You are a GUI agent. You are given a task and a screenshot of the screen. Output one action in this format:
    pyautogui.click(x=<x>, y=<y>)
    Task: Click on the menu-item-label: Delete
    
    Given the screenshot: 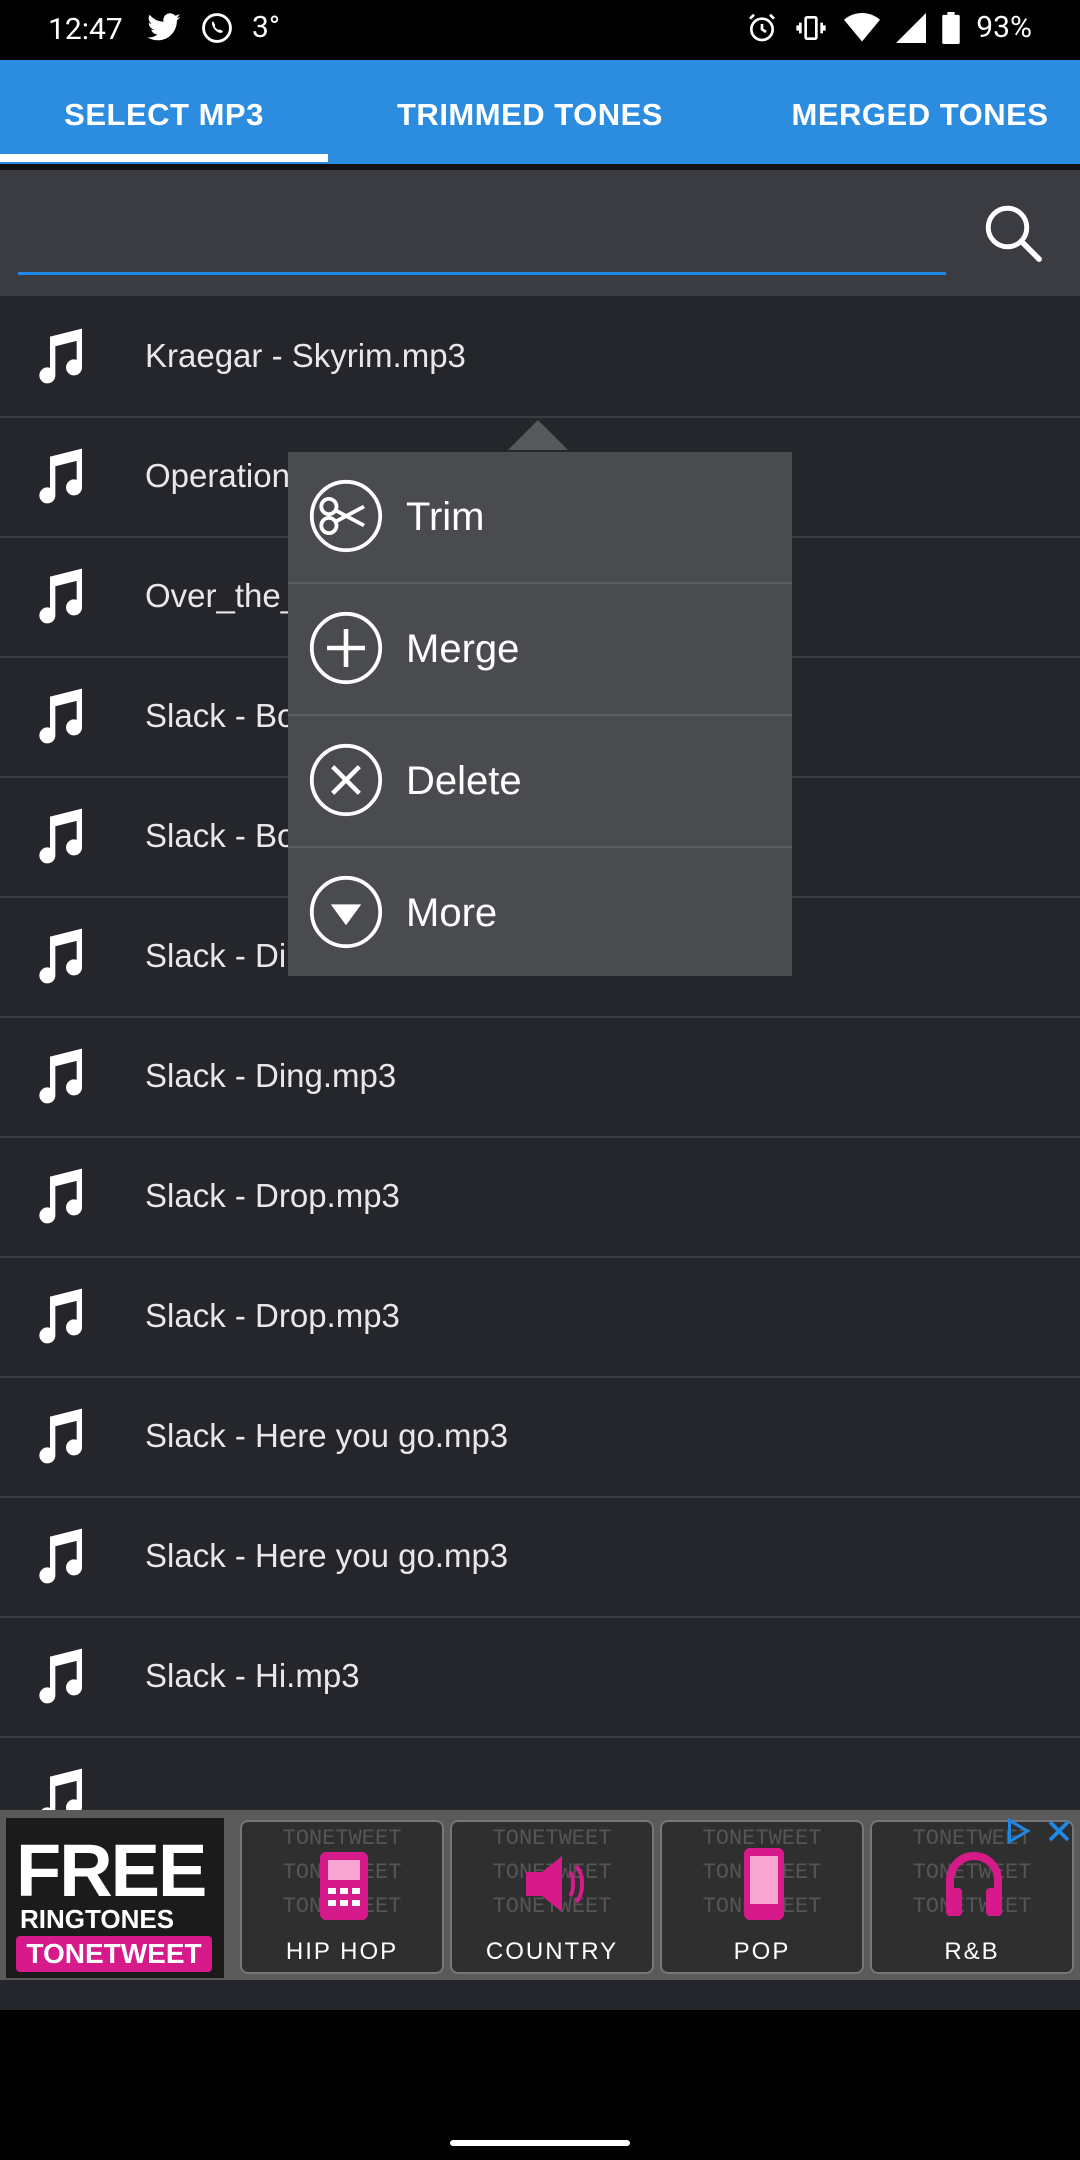 What is the action you would take?
    pyautogui.click(x=464, y=781)
    